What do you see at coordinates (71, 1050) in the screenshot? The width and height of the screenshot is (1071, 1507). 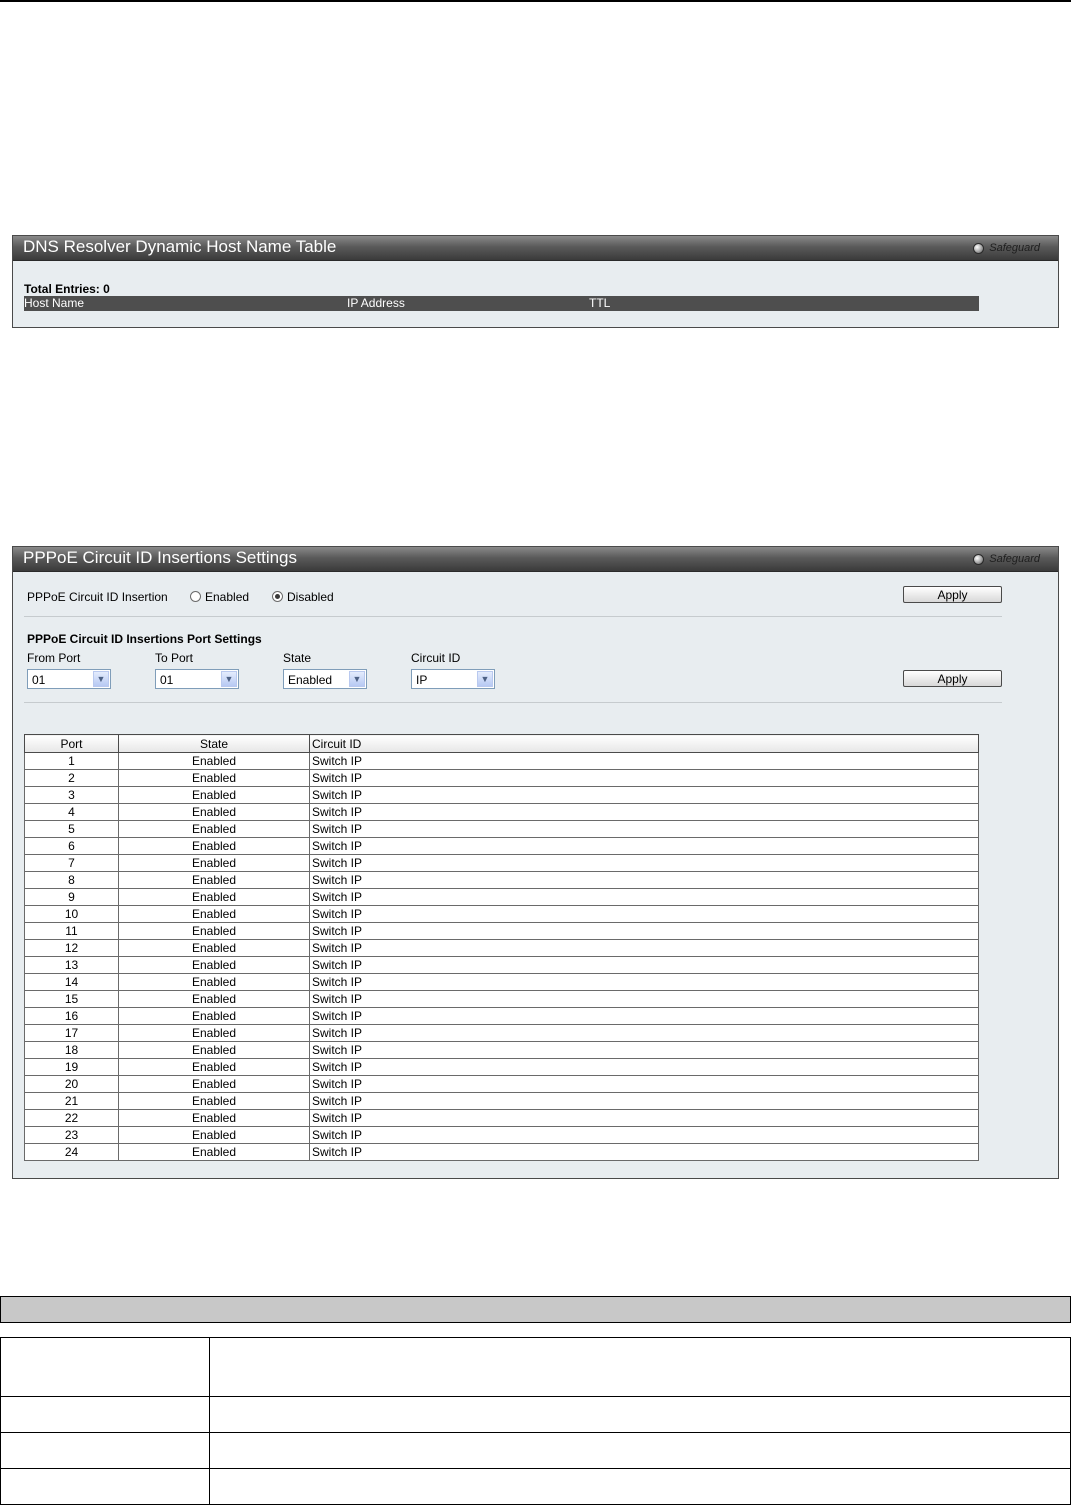 I see `port-cell: 18` at bounding box center [71, 1050].